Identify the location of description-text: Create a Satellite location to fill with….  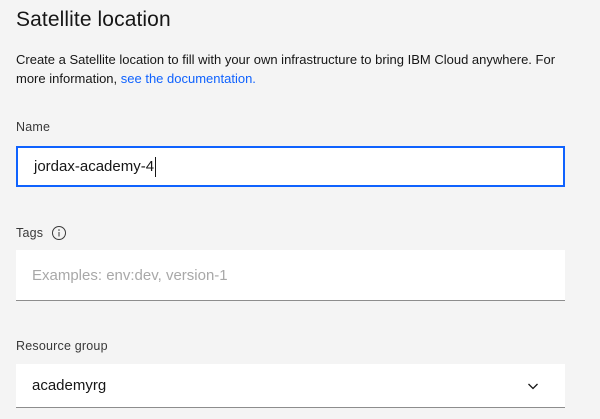
(286, 69).